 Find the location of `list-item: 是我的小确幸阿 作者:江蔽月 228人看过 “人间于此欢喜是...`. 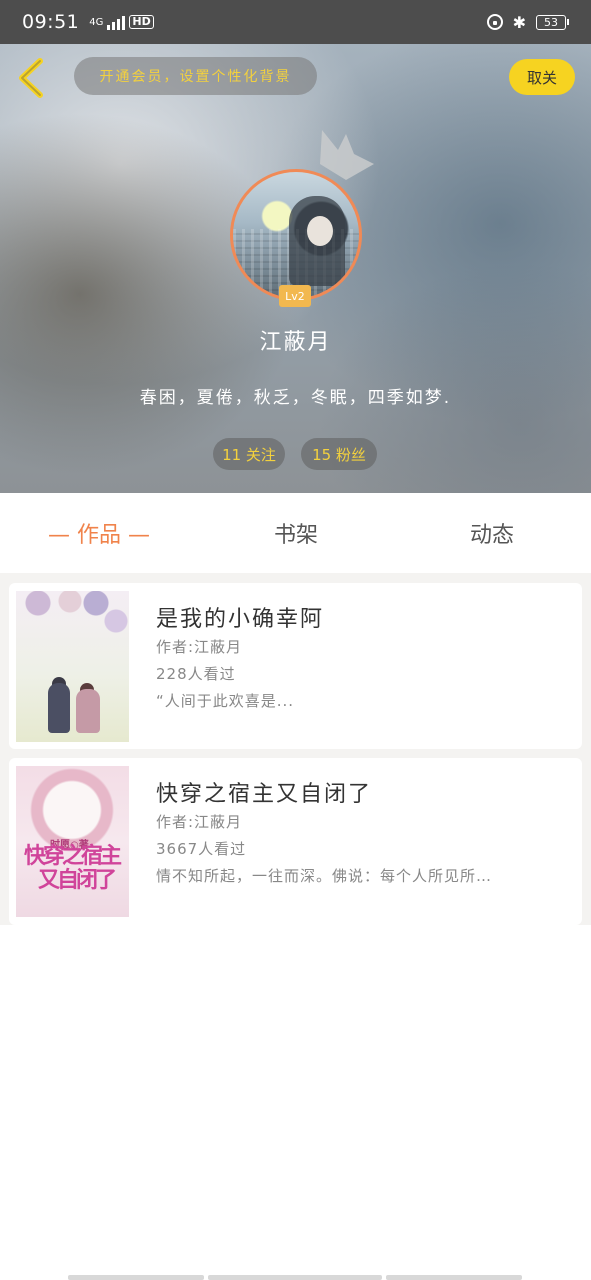

list-item: 是我的小确幸阿 作者:江蔽月 228人看过 “人间于此欢喜是... is located at coordinates (295, 666).